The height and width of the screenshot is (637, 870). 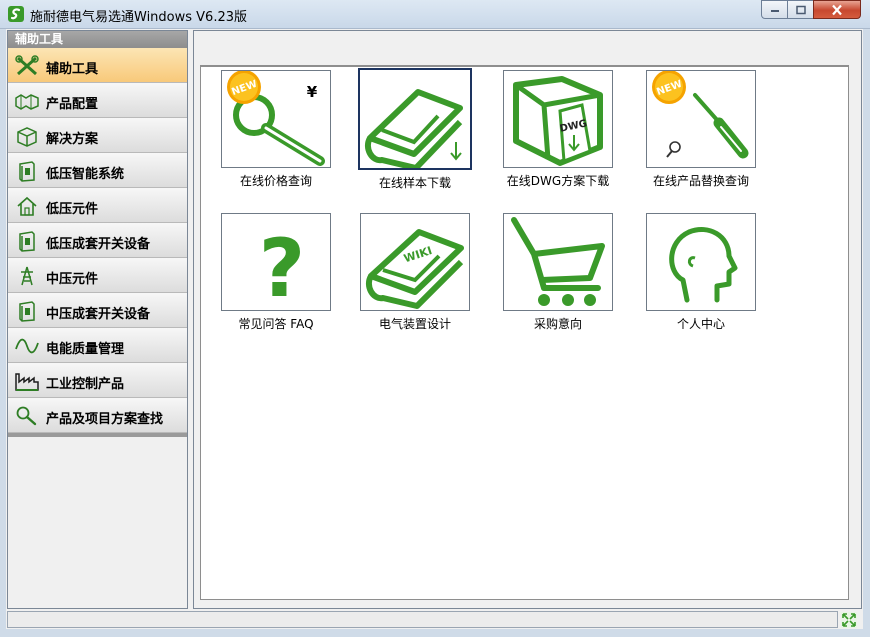 I want to click on tool-tile-catalog-download: 在线样本下载, so click(x=415, y=129).